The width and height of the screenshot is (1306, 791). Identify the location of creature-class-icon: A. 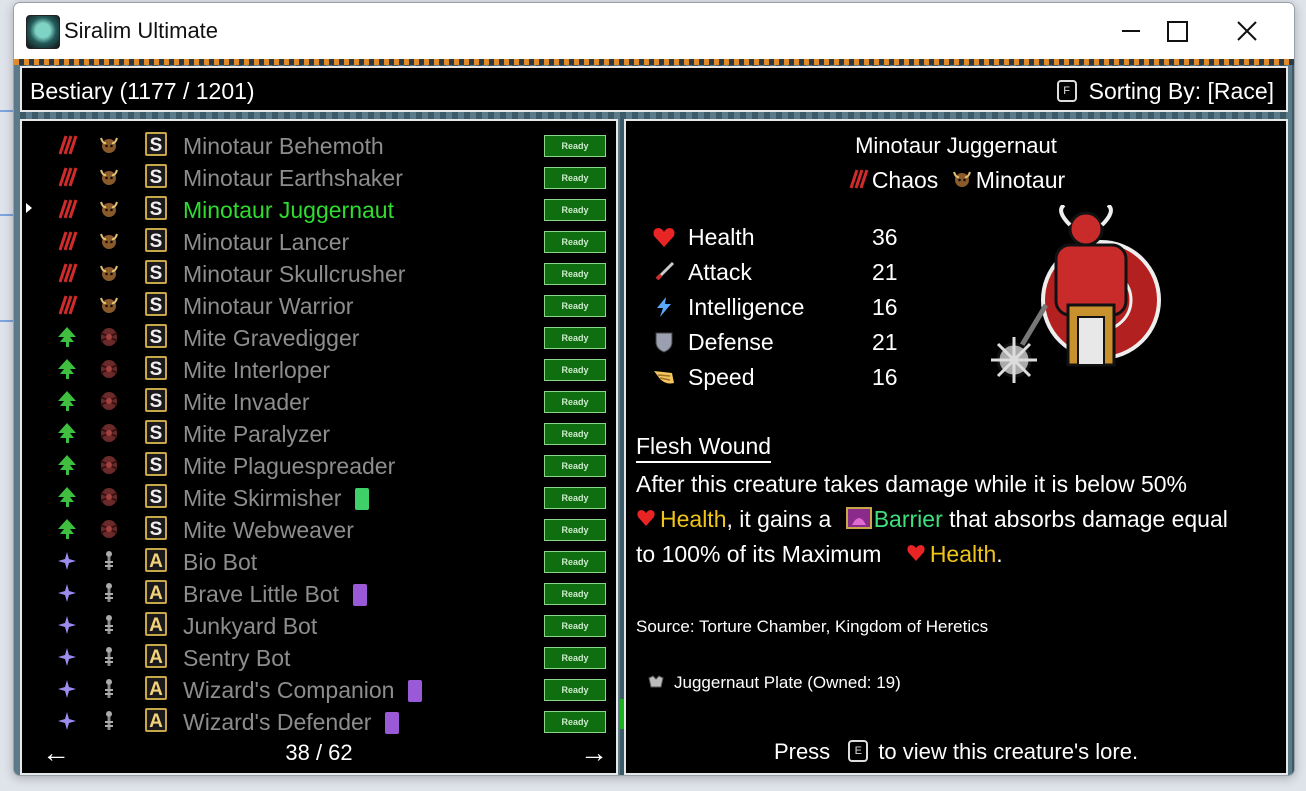
(156, 592).